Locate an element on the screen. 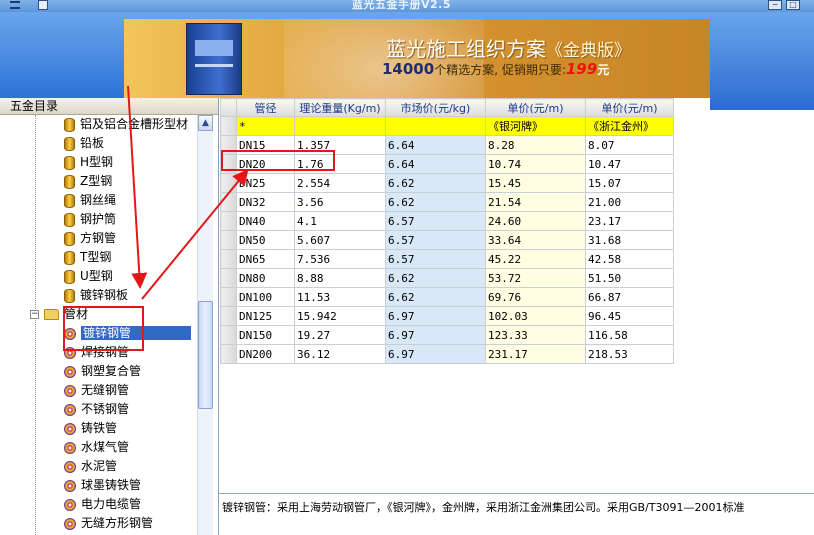  grid-row: DN65 7.536 6.57 45.22 42.58 is located at coordinates (447, 259).